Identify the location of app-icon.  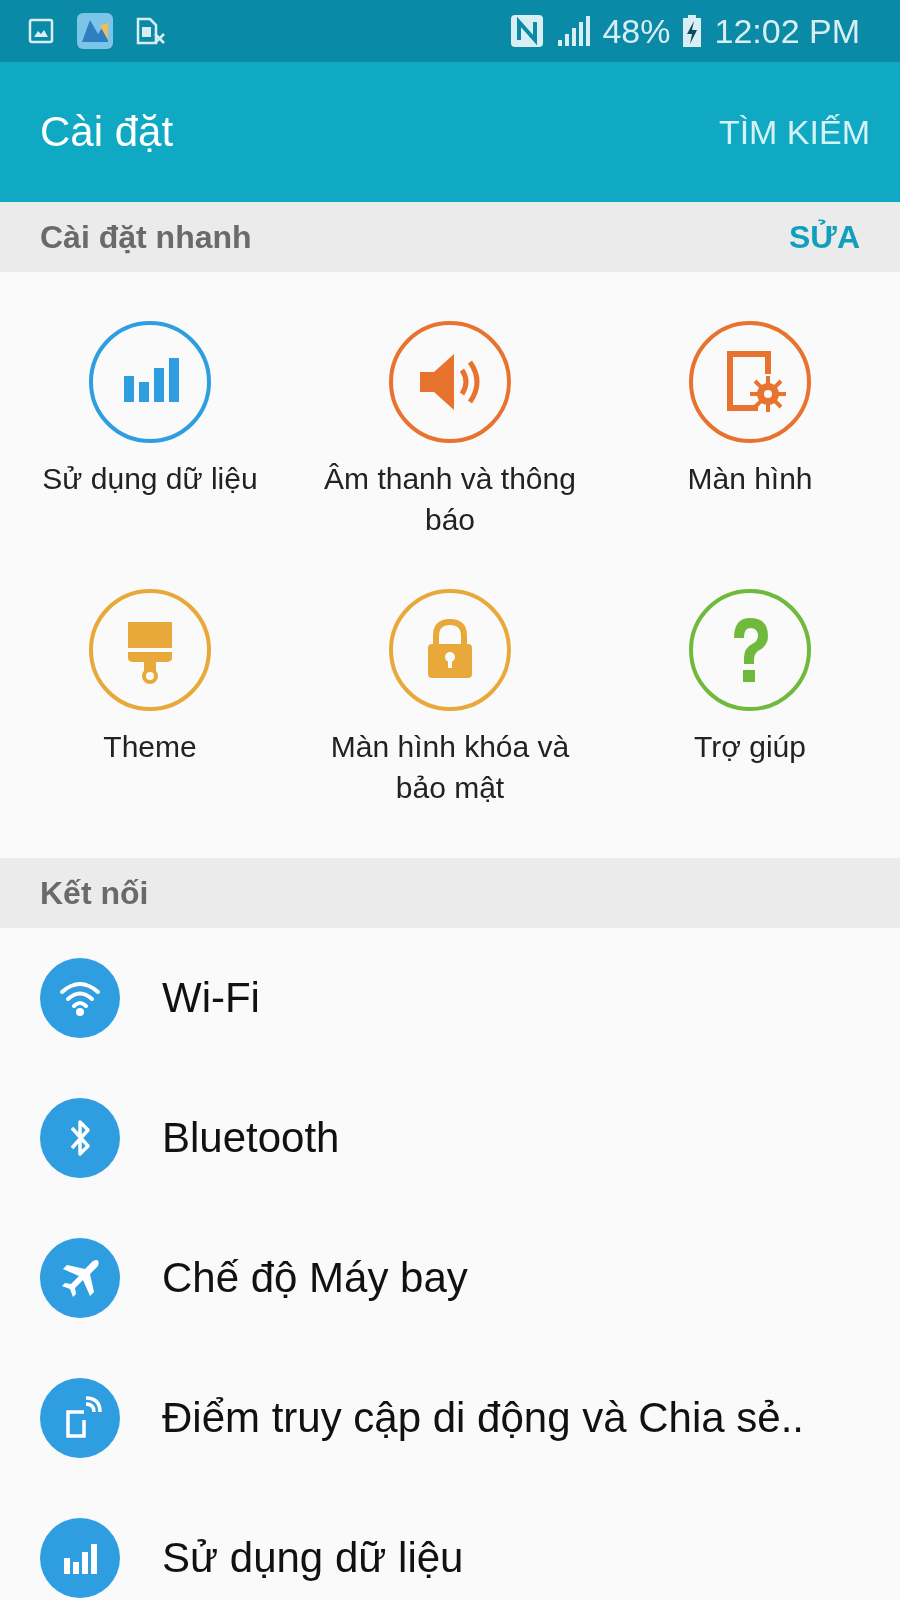
(95, 31).